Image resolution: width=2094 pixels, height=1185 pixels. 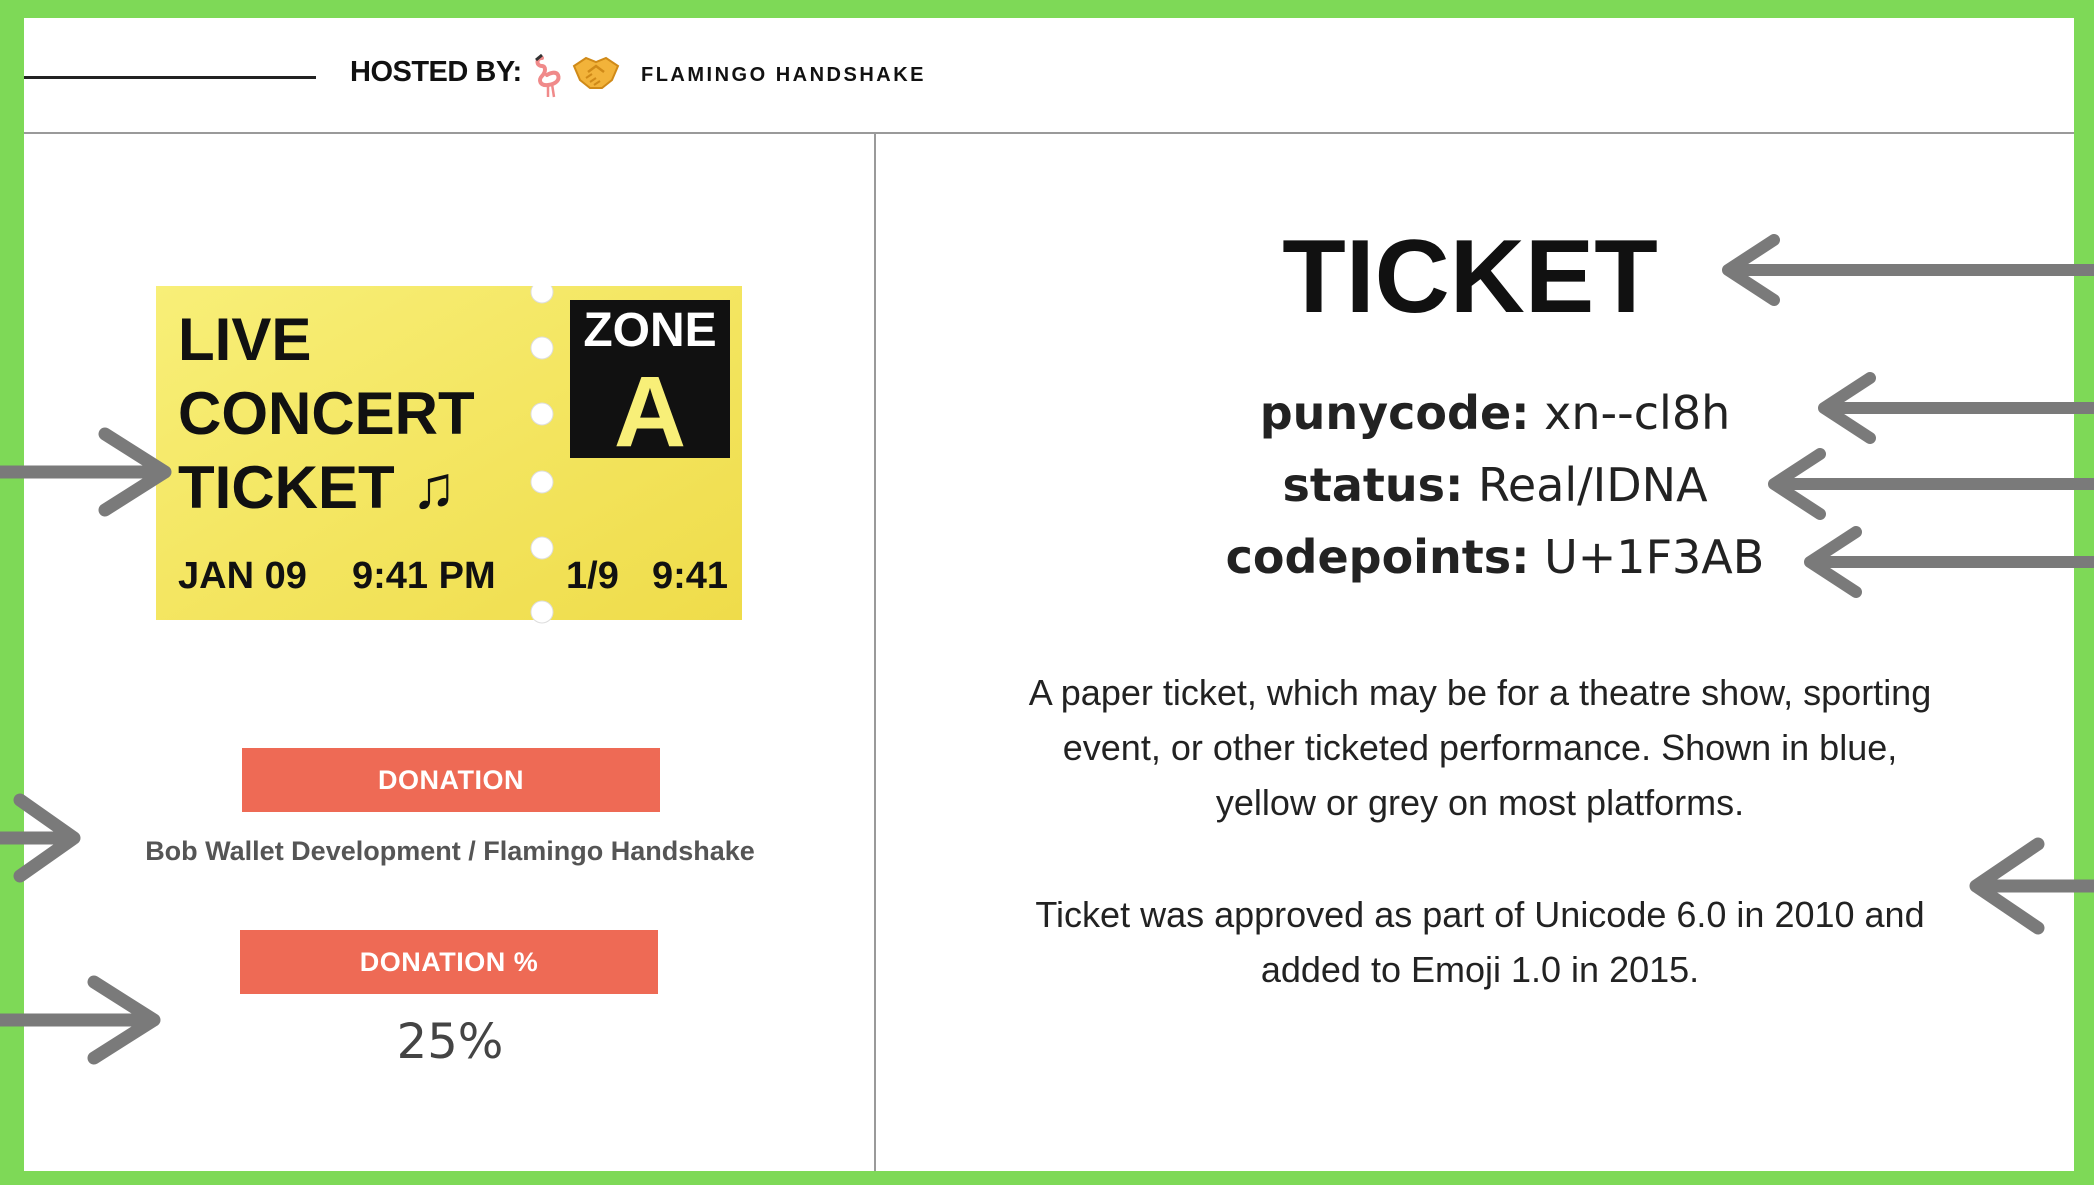 What do you see at coordinates (1470, 277) in the screenshot?
I see `emoji-title: TICKET` at bounding box center [1470, 277].